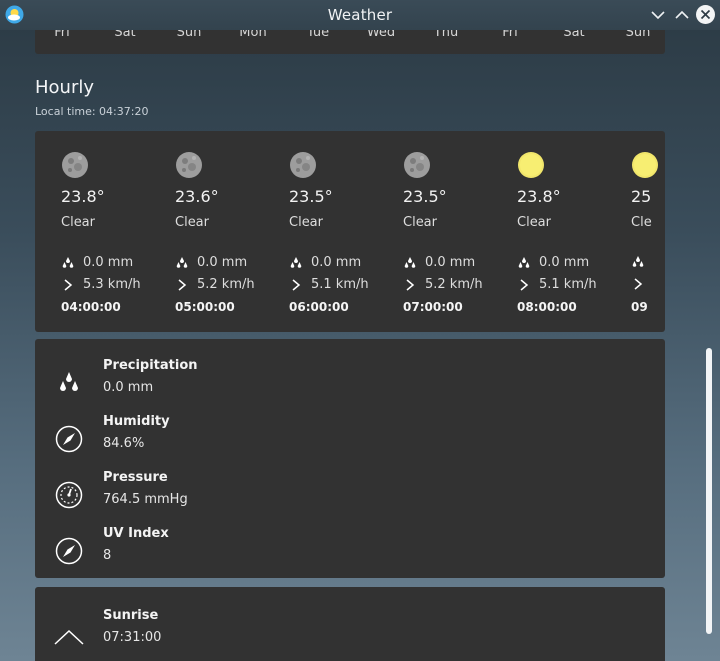  What do you see at coordinates (350, 383) in the screenshot?
I see `precipitation-detail: Precipitation 0.0 mm` at bounding box center [350, 383].